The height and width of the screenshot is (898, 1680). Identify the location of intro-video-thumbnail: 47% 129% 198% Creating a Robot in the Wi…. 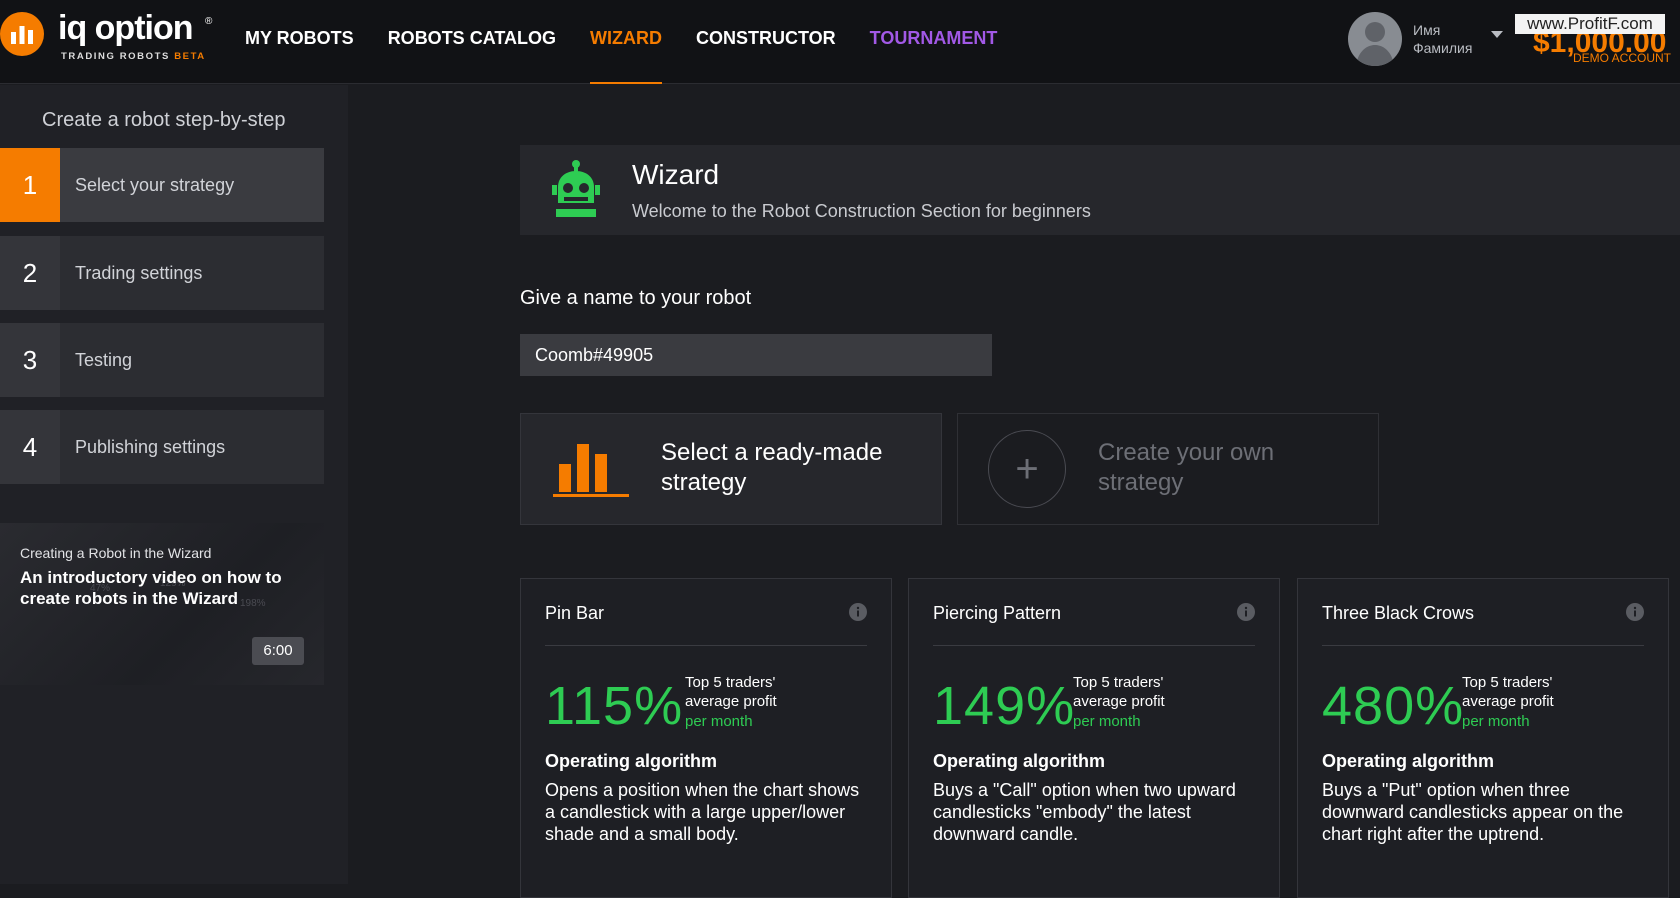
(162, 604).